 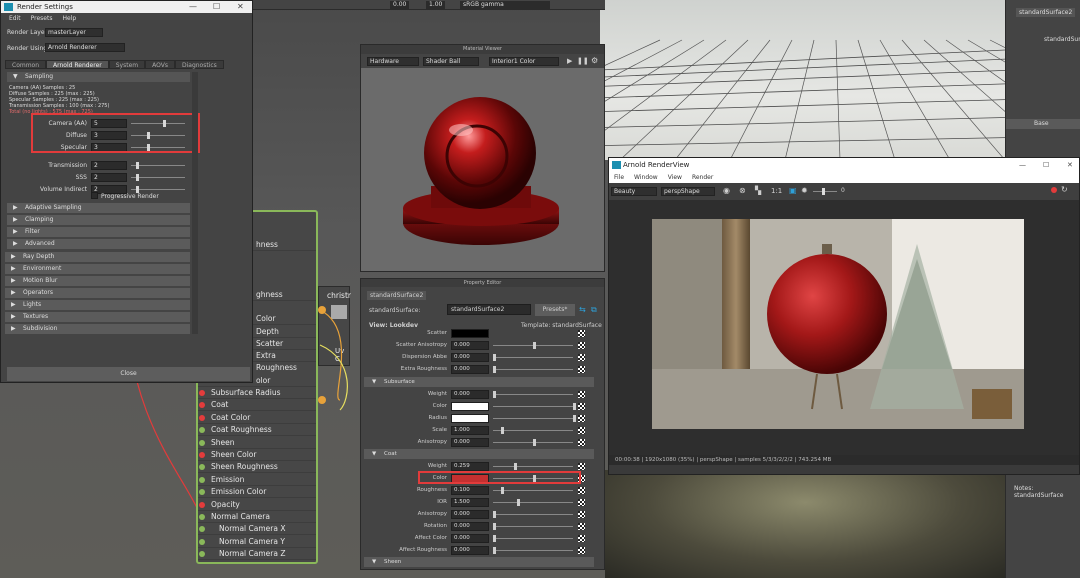 I want to click on colorspace-dropdown: sRGB gamma, so click(x=505, y=5).